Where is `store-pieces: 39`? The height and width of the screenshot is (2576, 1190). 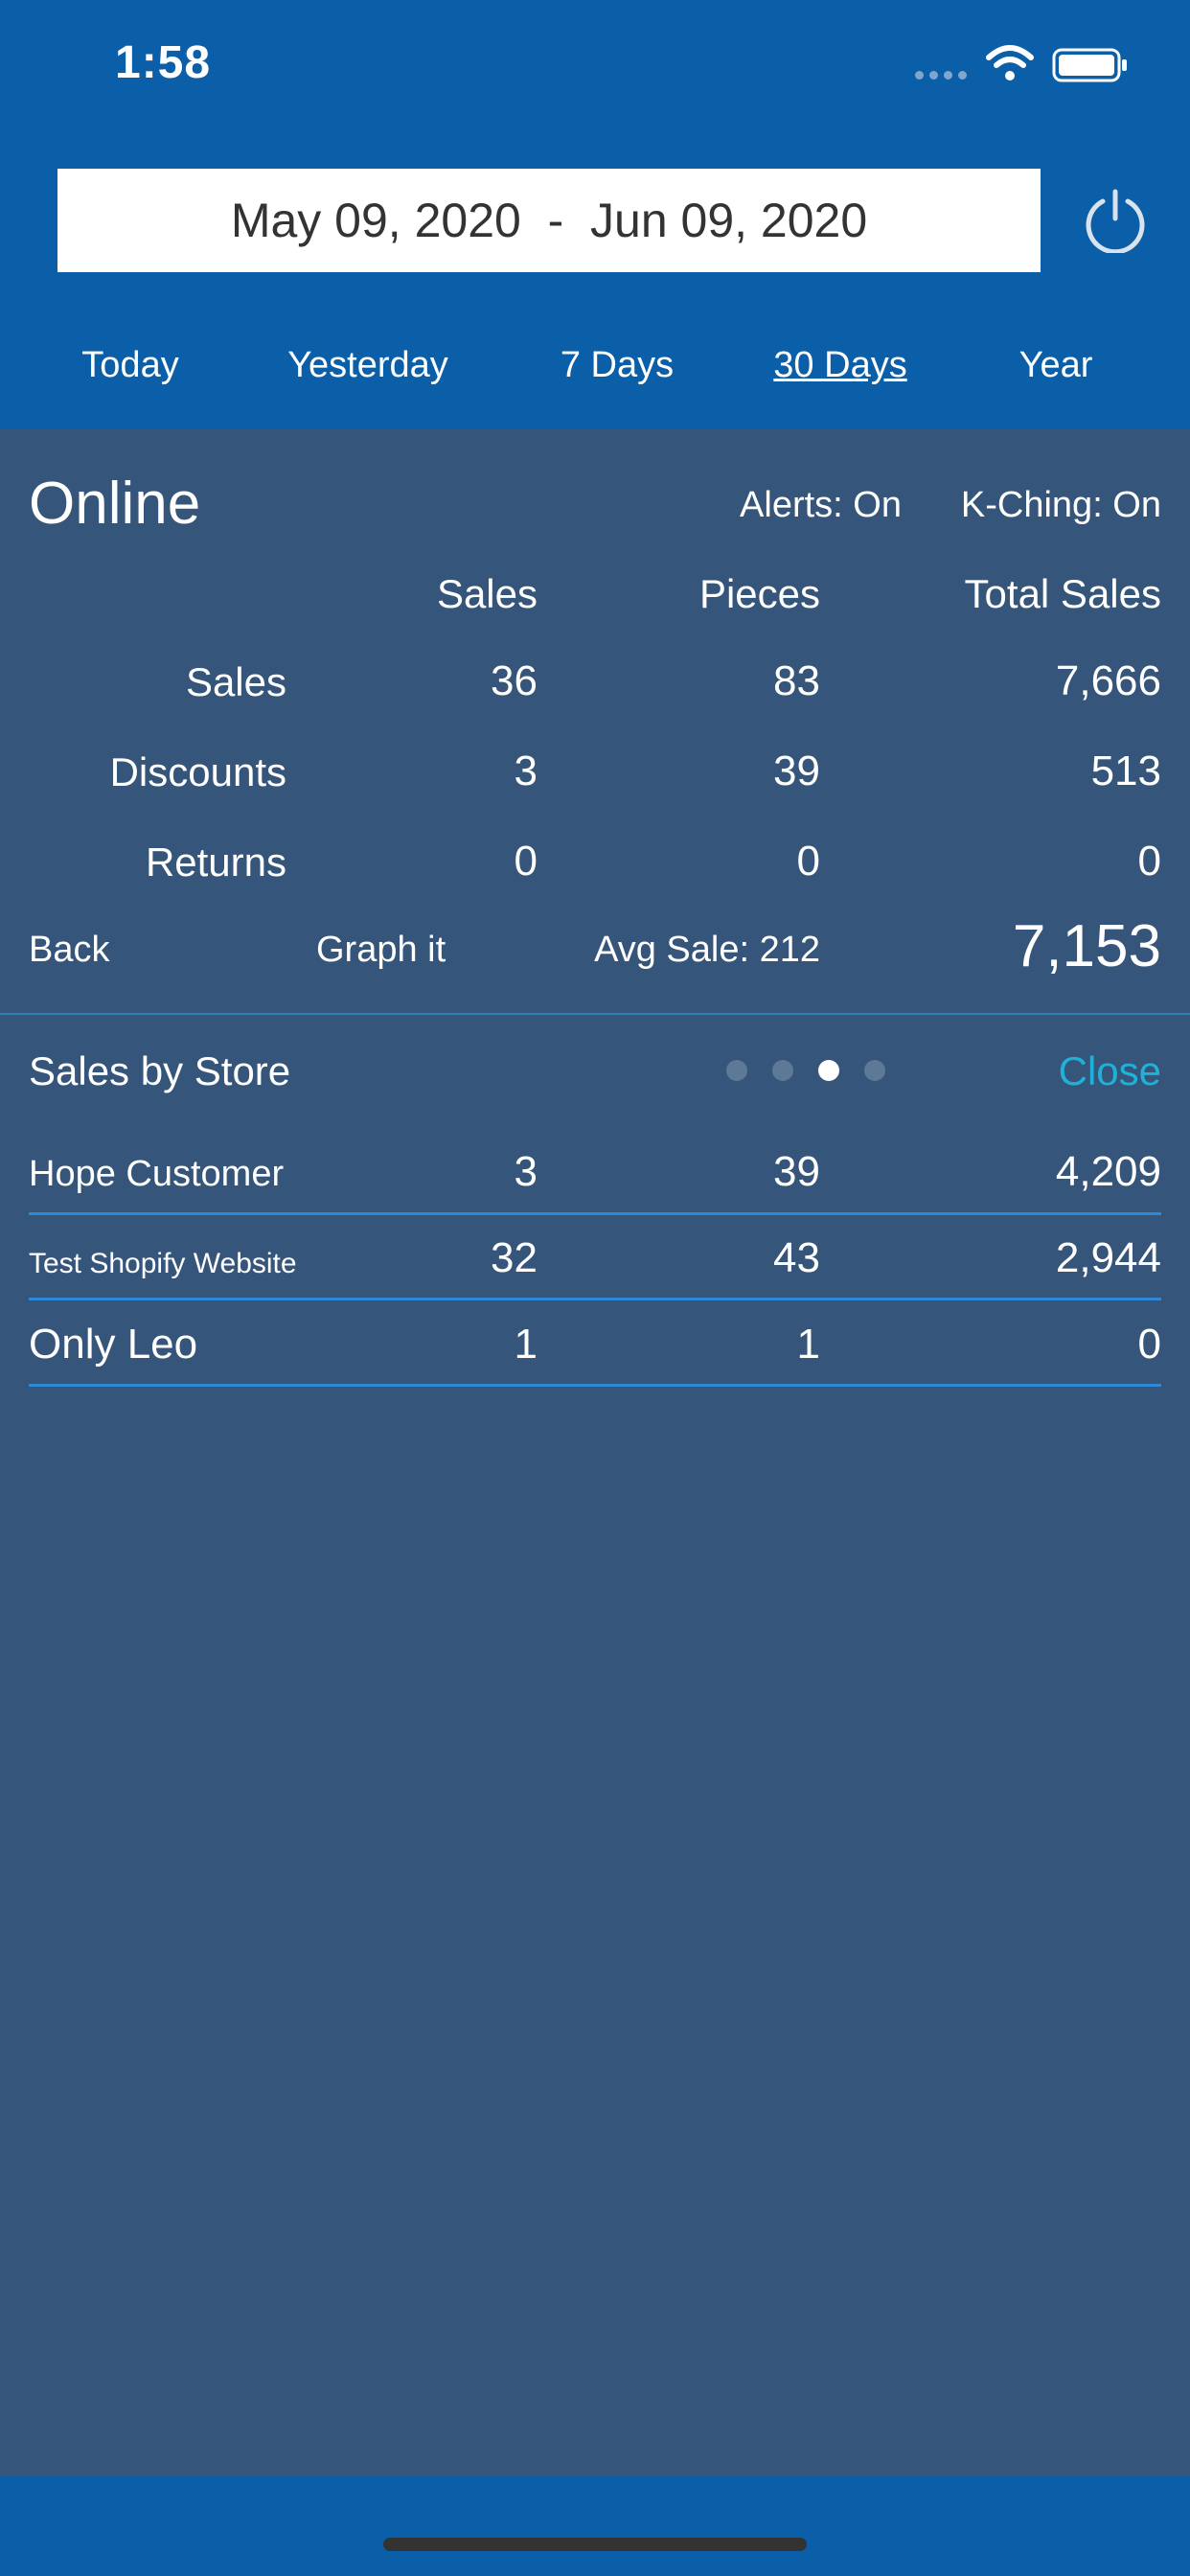 store-pieces: 39 is located at coordinates (796, 1171).